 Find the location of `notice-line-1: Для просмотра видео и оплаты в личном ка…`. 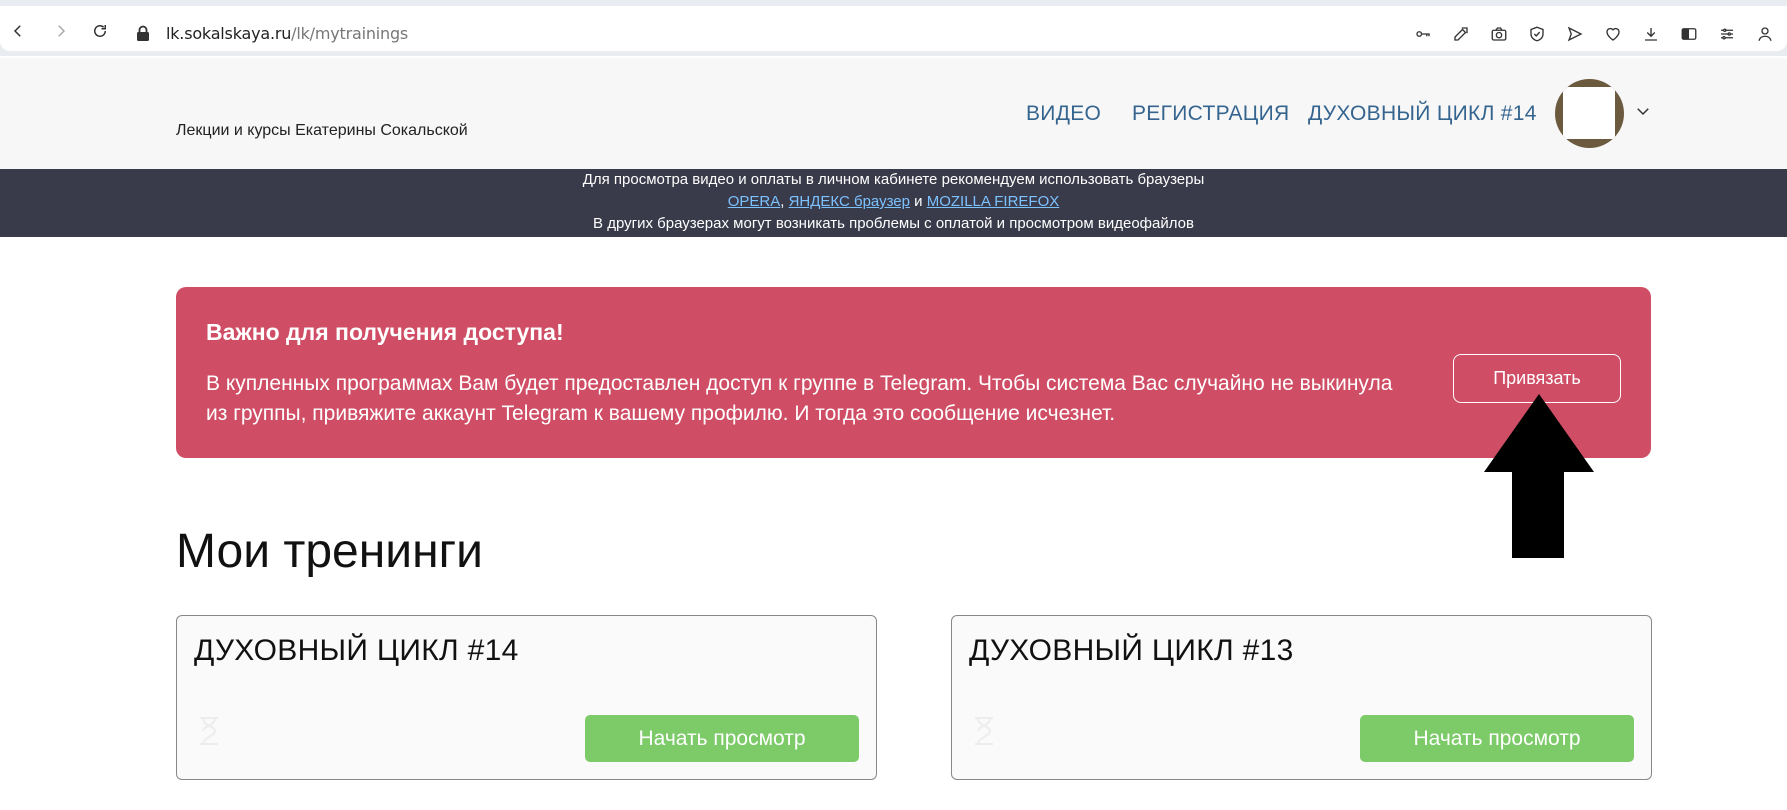

notice-line-1: Для просмотра видео и оплаты в личном ка… is located at coordinates (893, 179).